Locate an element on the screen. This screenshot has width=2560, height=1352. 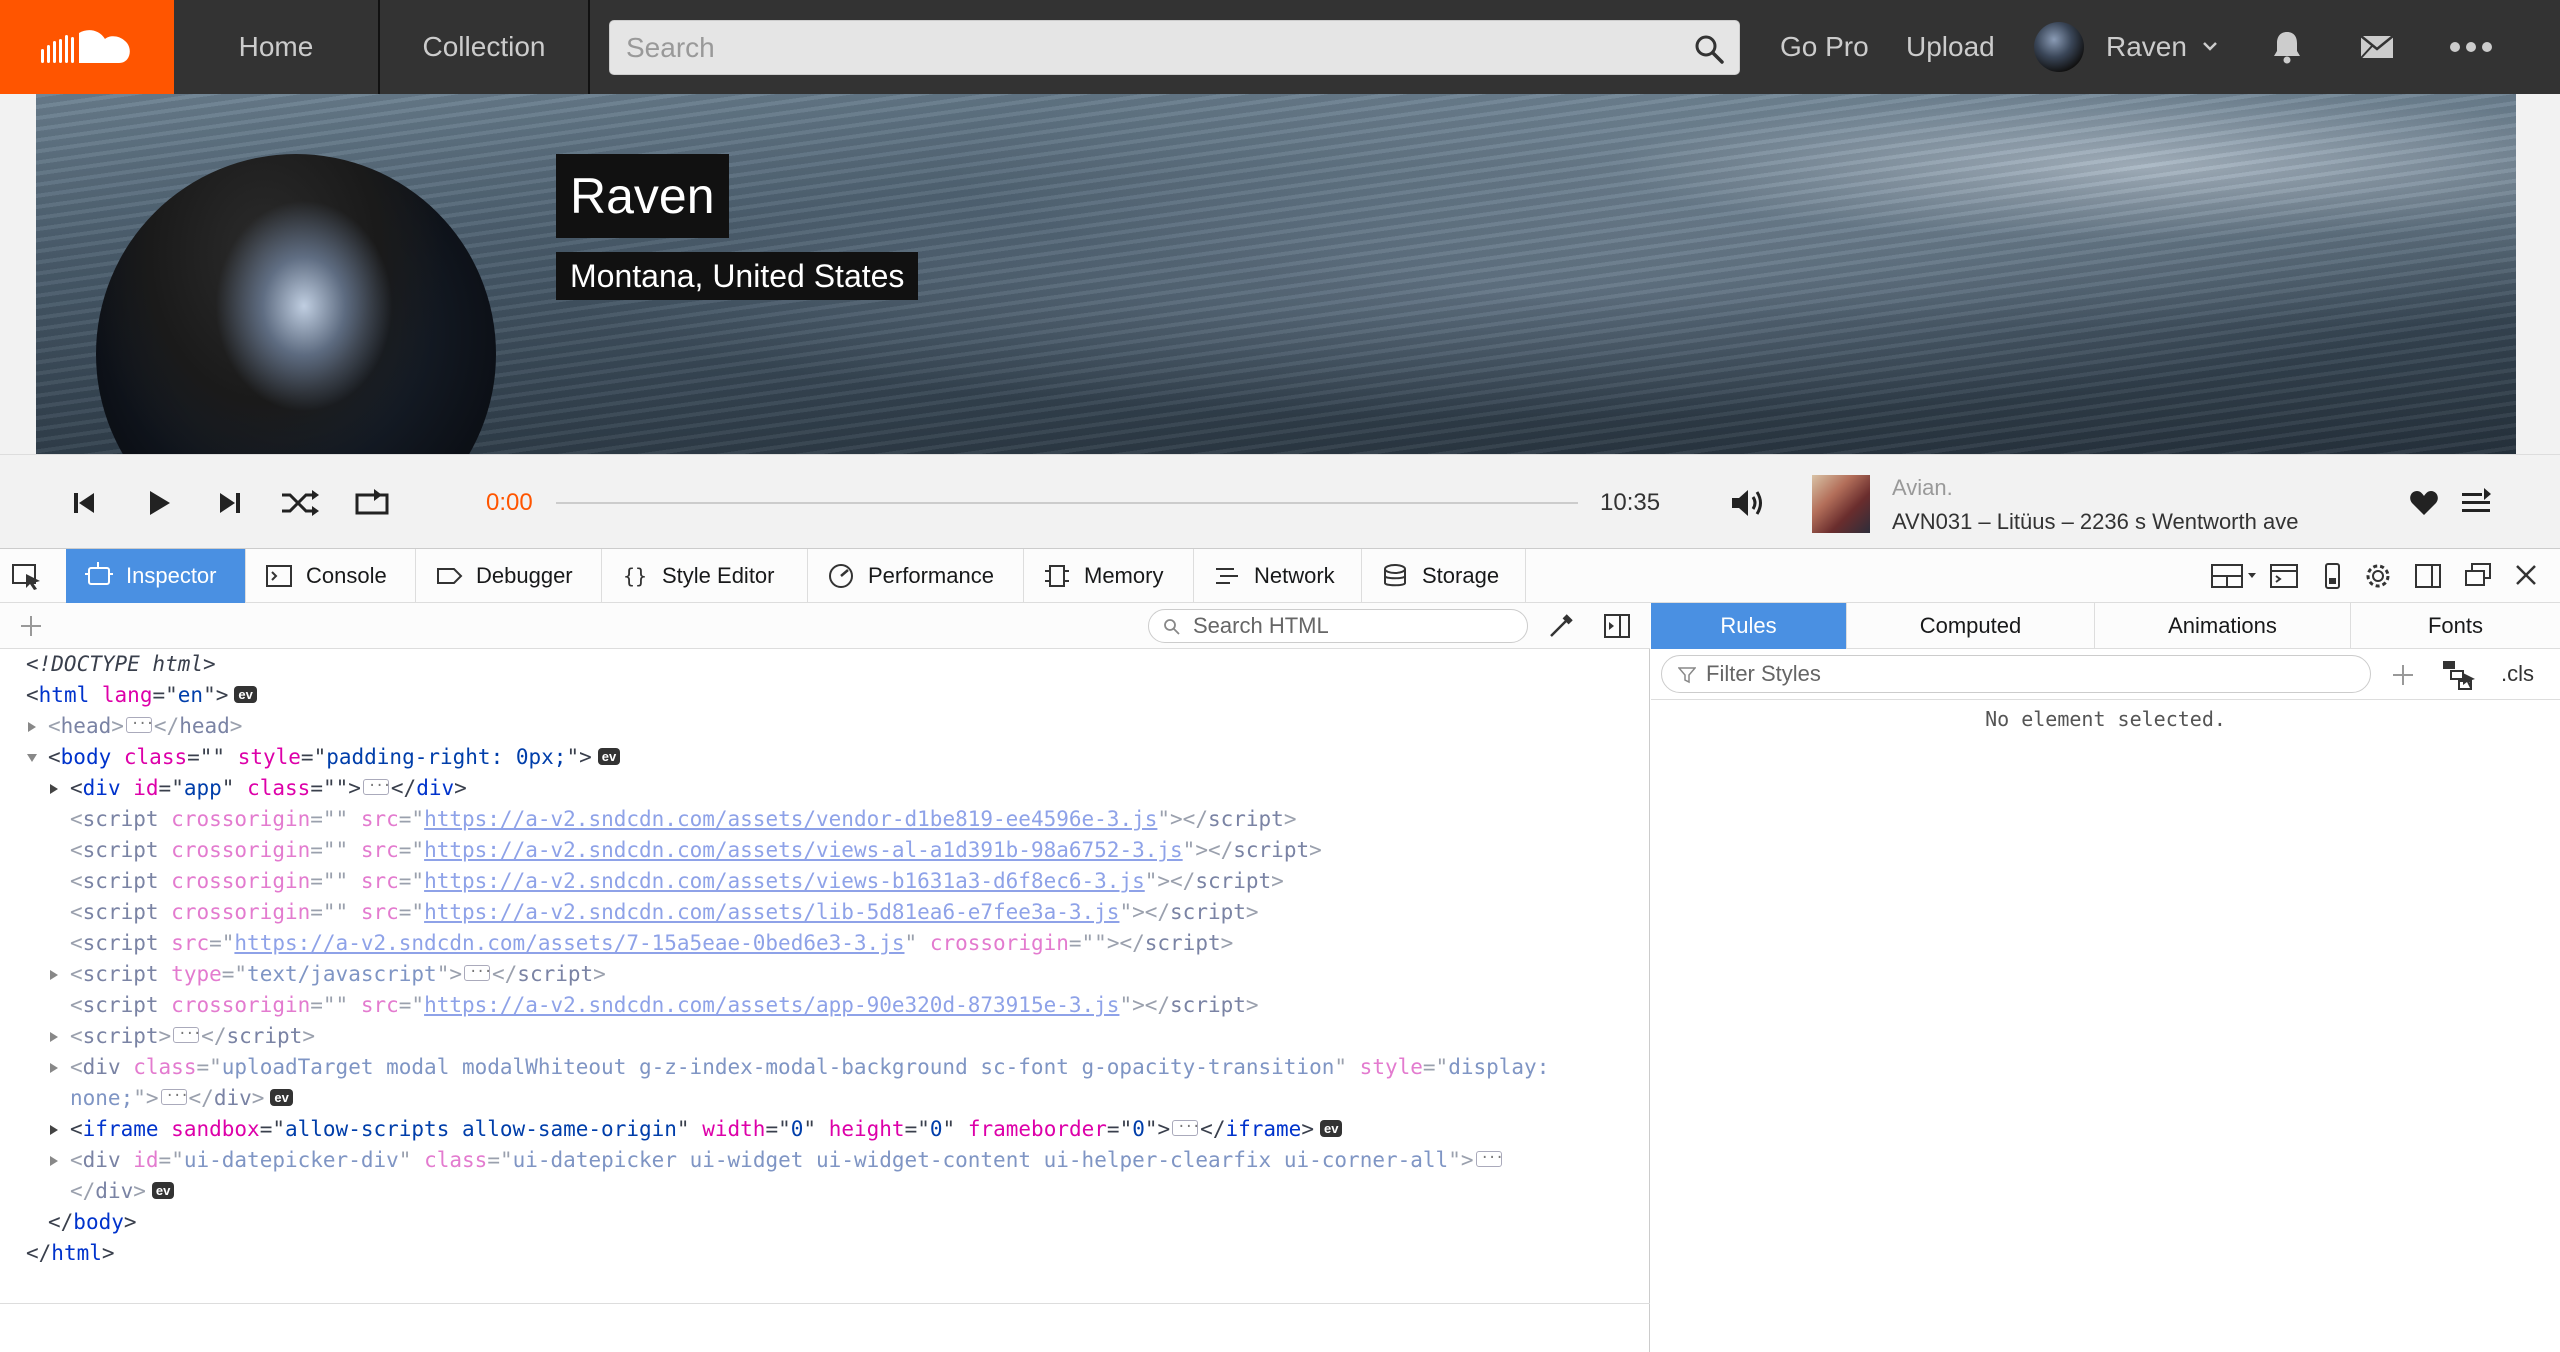
separate-window-icon is located at coordinates (2478, 576).